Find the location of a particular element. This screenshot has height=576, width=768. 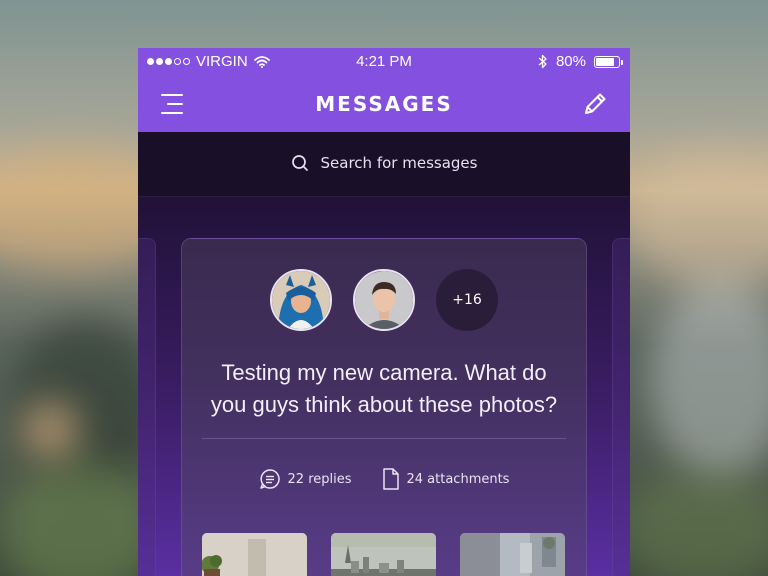

search-bar: Search for messages is located at coordinates (384, 164).